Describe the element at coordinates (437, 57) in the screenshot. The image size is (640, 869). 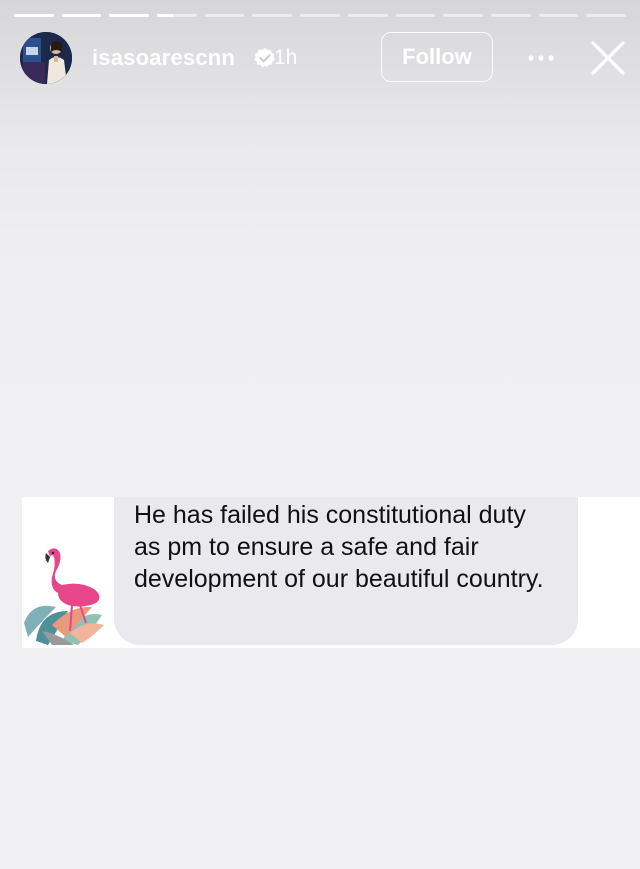
I see `follow-button: Follow` at that location.